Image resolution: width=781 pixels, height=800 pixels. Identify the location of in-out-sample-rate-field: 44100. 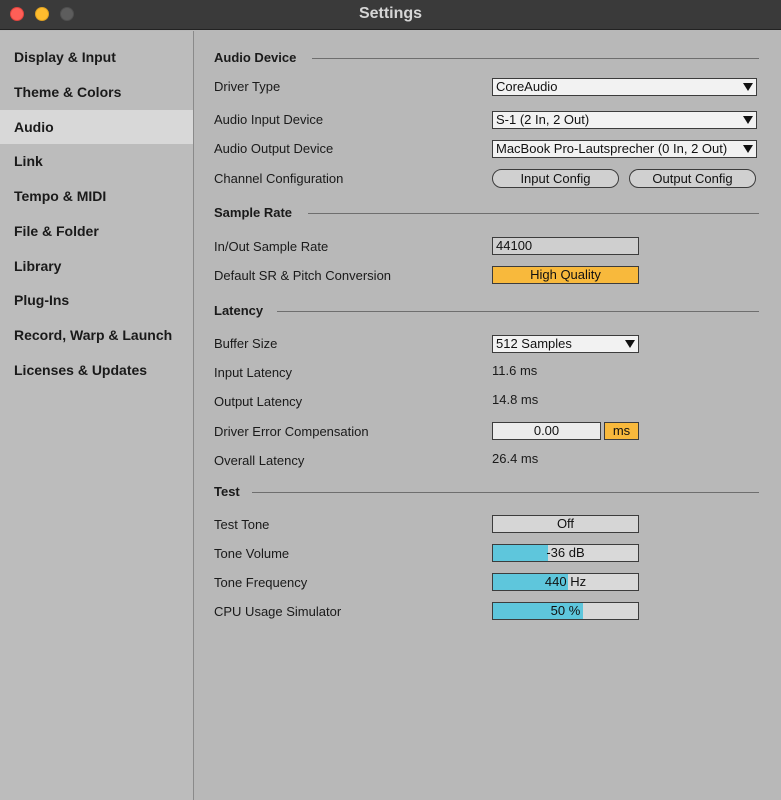
(565, 246).